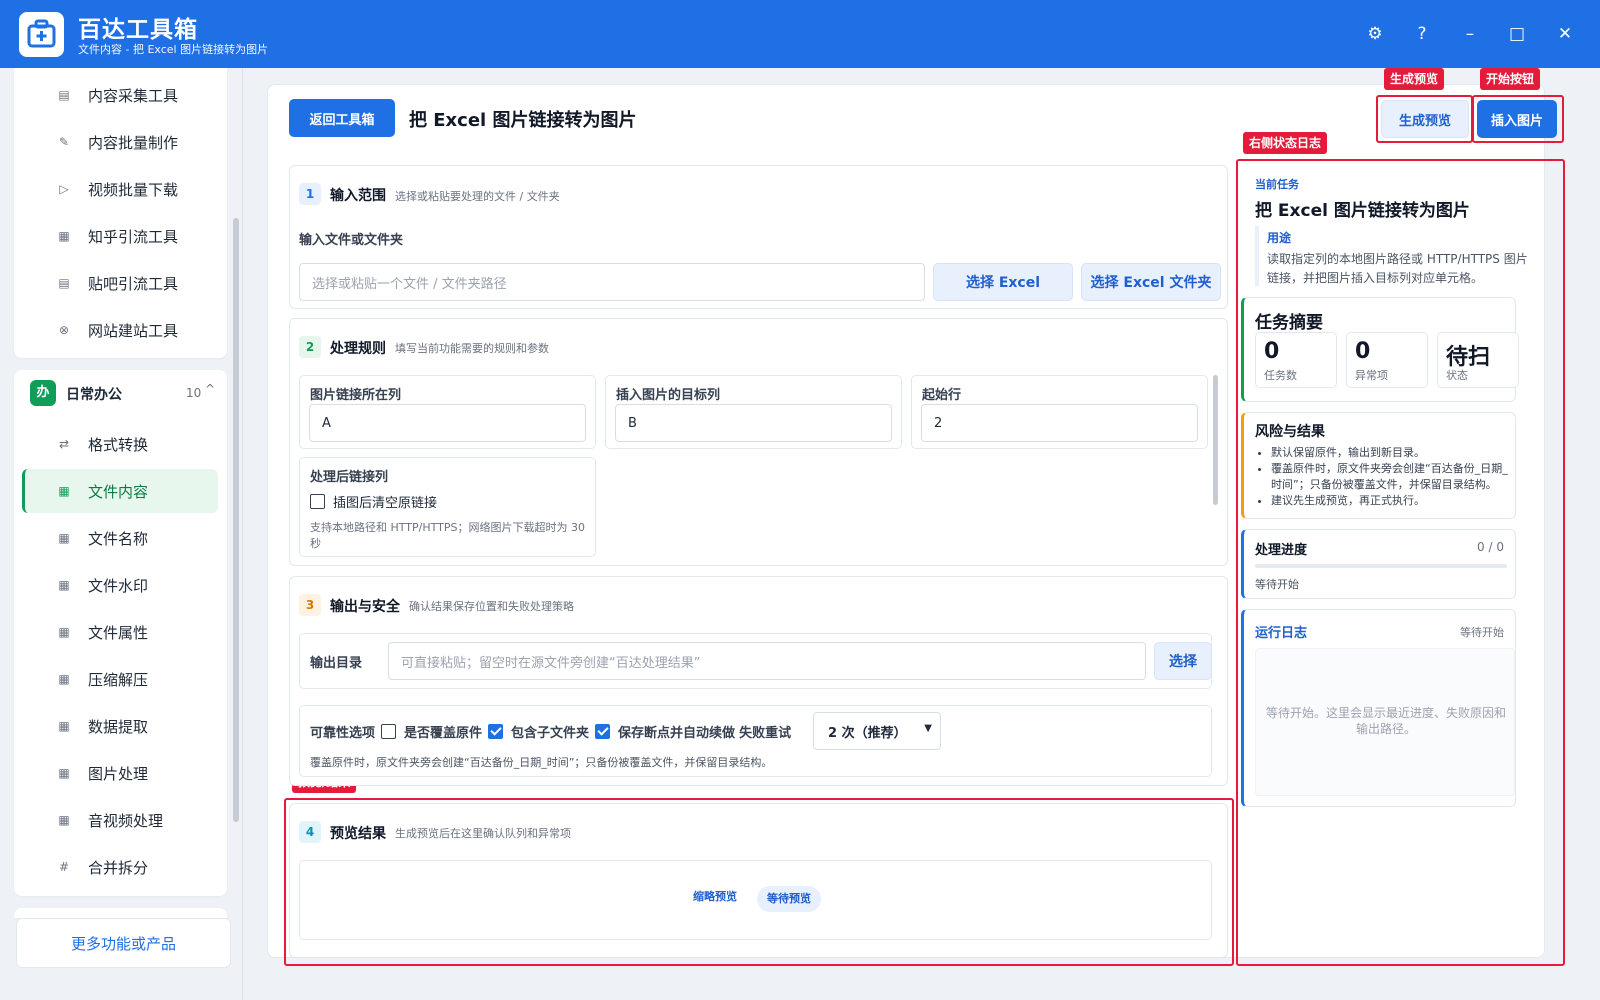 The image size is (1600, 1000). I want to click on sidebar-item-4: ▦ 文件水印, so click(120, 585).